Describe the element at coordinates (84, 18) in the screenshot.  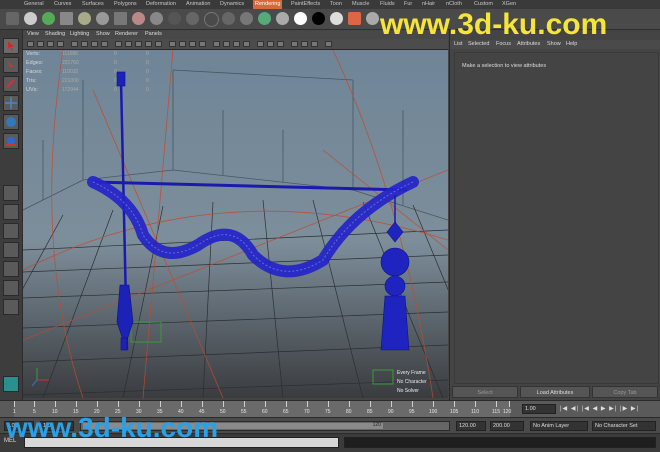
I see `ipr-icon` at that location.